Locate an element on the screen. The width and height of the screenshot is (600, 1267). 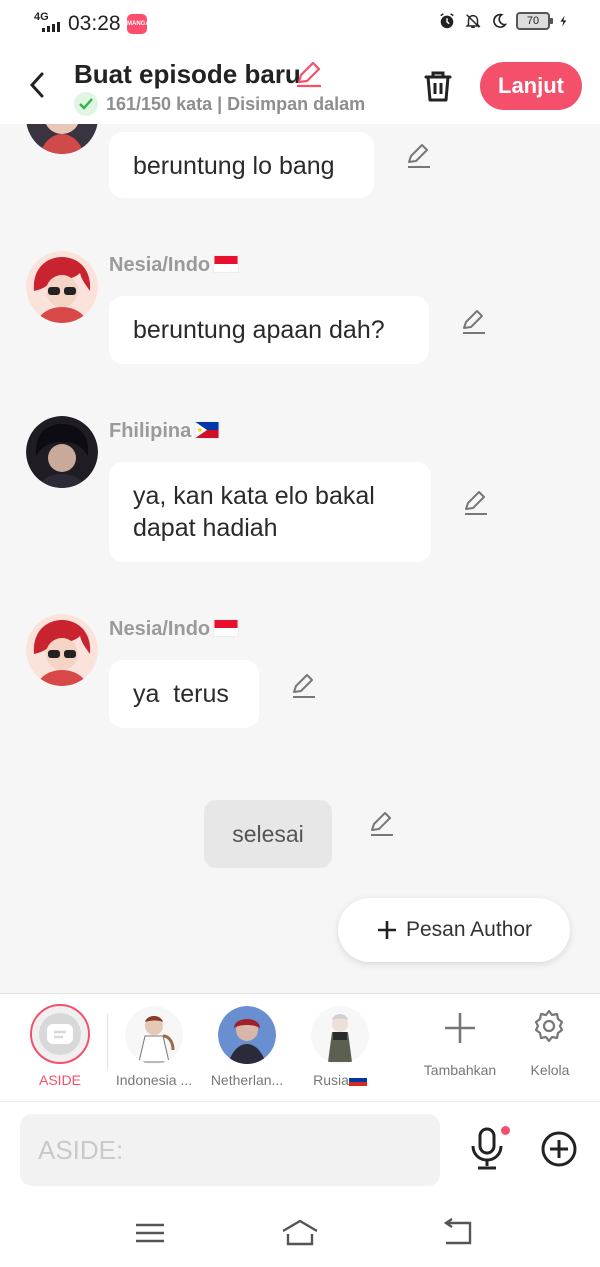
status-bar: 4G 03:28 MANGATOON 70 is located at coordinates (300, 24).